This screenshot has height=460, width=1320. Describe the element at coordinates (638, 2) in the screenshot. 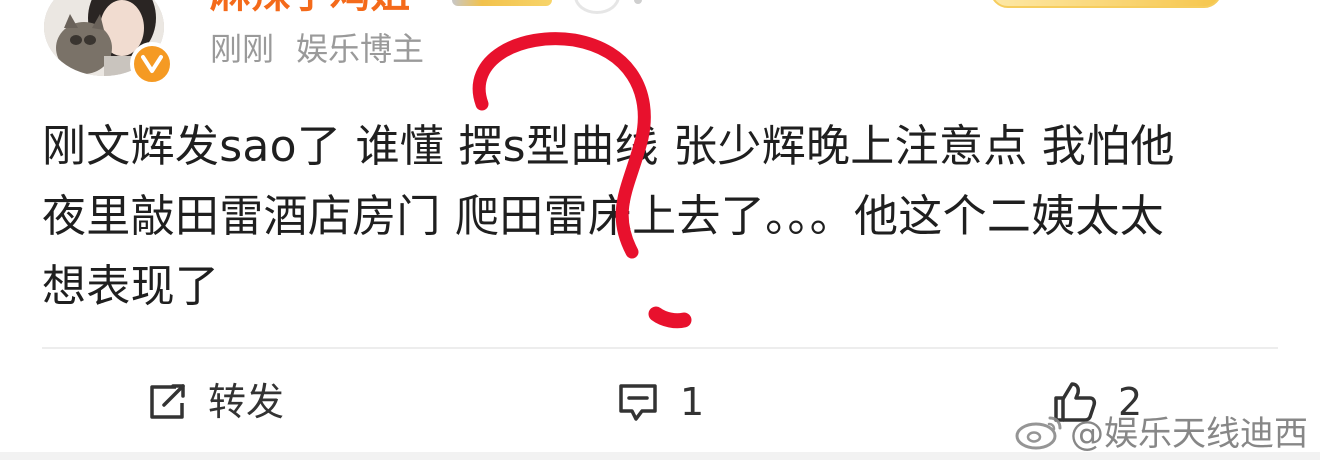

I see `more-dot` at that location.